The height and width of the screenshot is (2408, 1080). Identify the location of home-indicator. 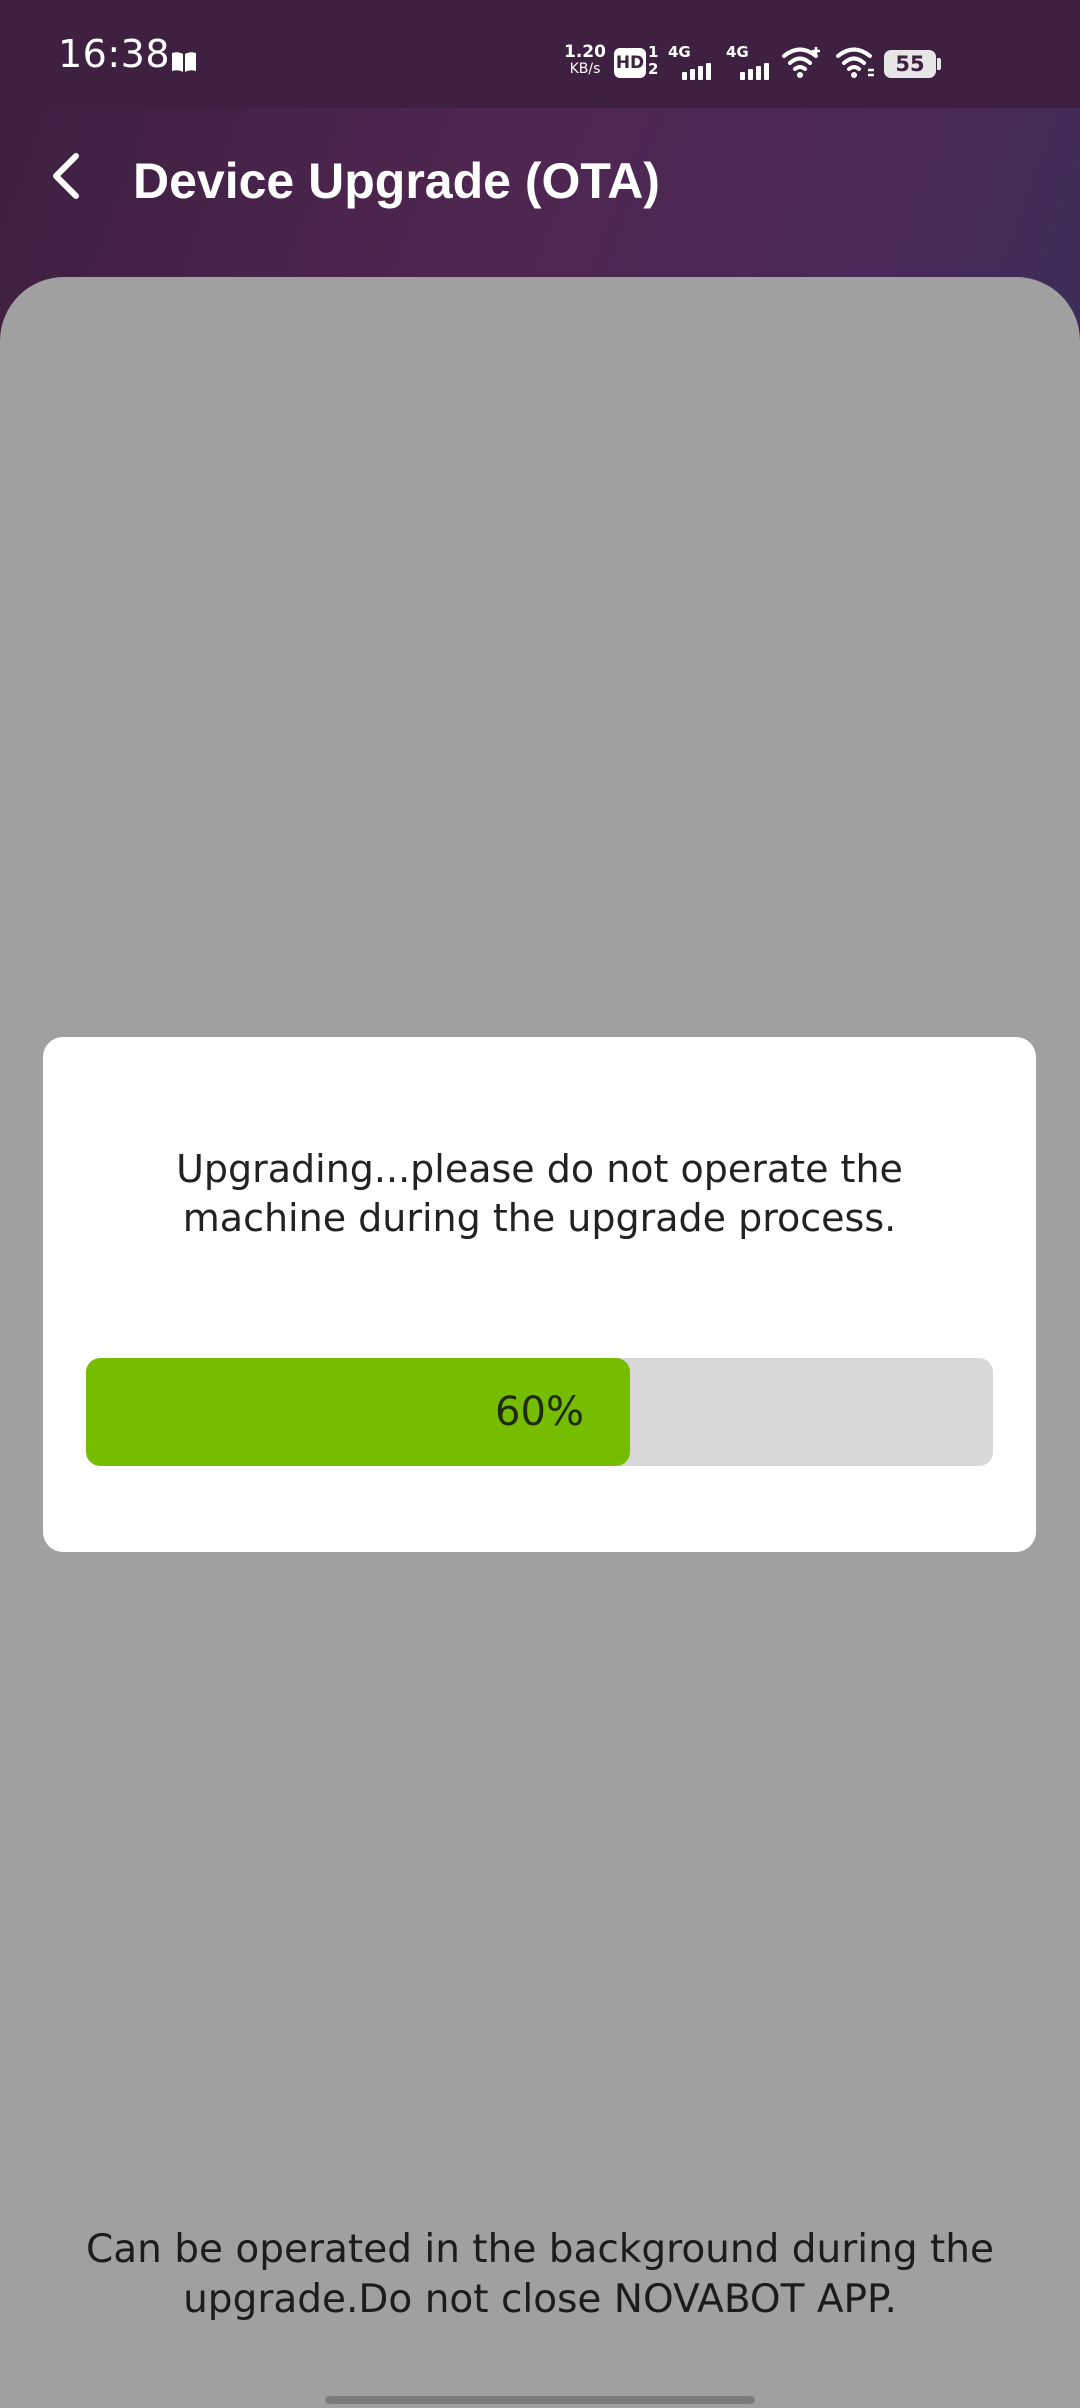
(540, 2400).